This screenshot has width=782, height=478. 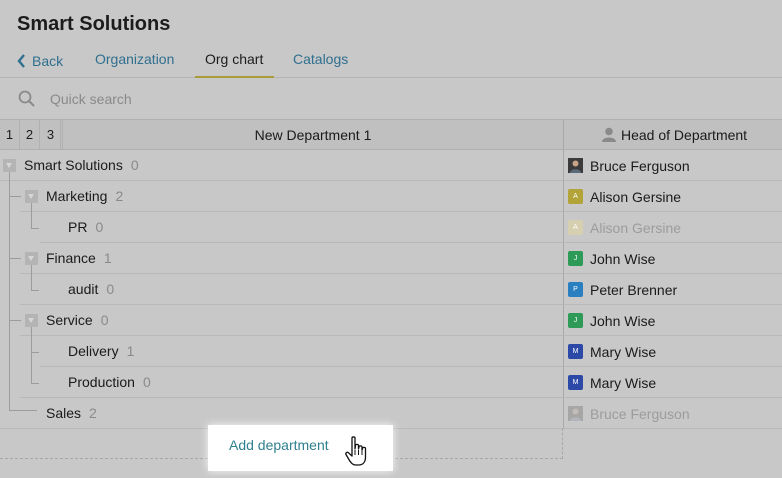 I want to click on dept-name: Marketing 2, so click(x=84, y=196).